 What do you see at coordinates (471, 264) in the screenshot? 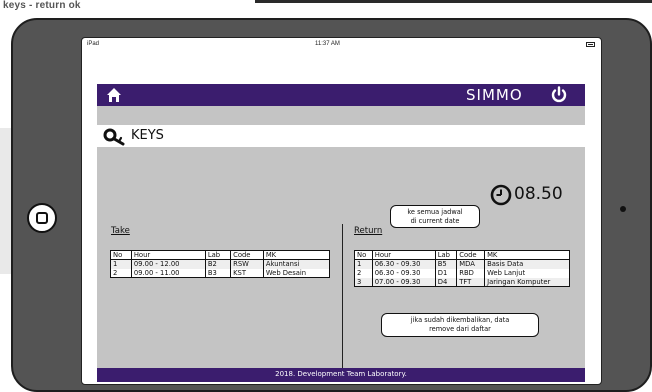
I see `table-cell: MDA` at bounding box center [471, 264].